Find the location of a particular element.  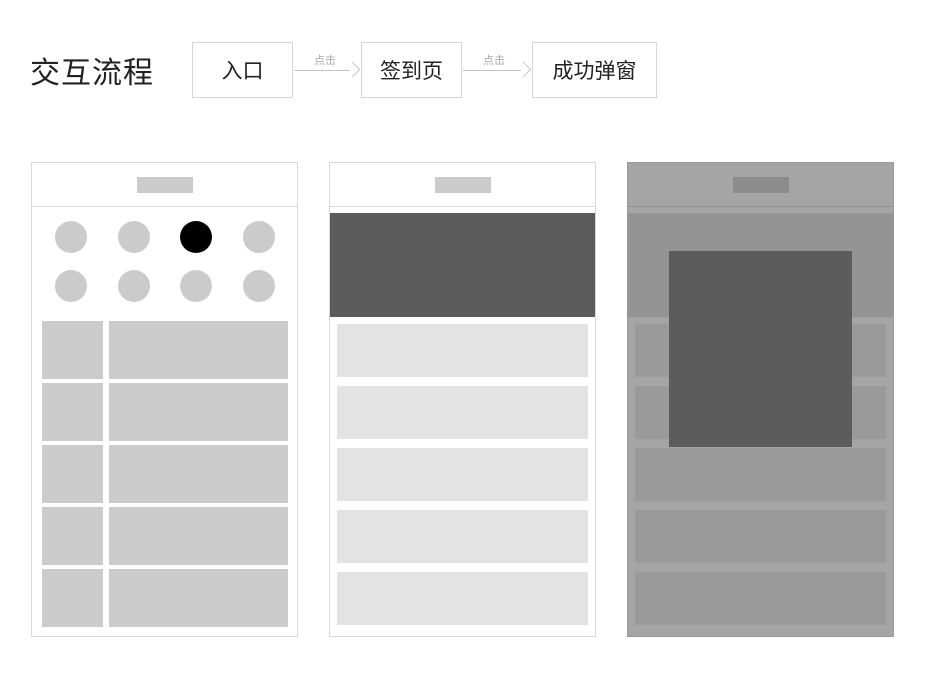

flow-arrow-1: 点击 is located at coordinates (327, 70).